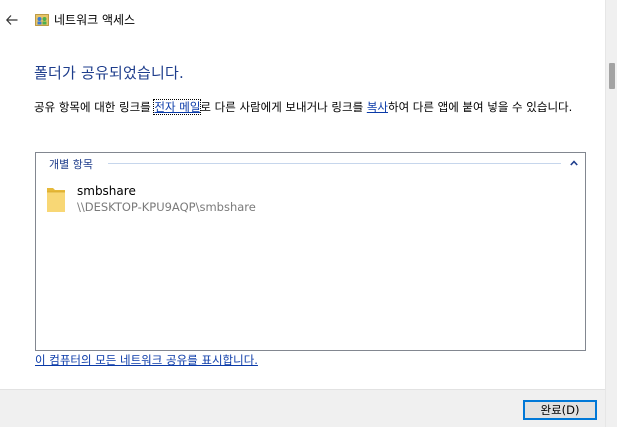 The image size is (617, 427). What do you see at coordinates (480, 107) in the screenshot?
I see `description-part3: 하여 다른 앱에 붙여 넣을 수 있습니다.` at bounding box center [480, 107].